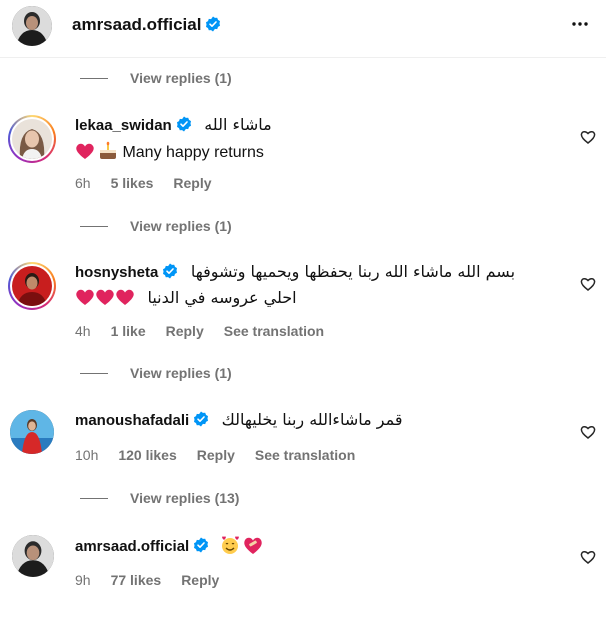 This screenshot has width=606, height=618. I want to click on comment-timestamp: 6h, so click(83, 183).